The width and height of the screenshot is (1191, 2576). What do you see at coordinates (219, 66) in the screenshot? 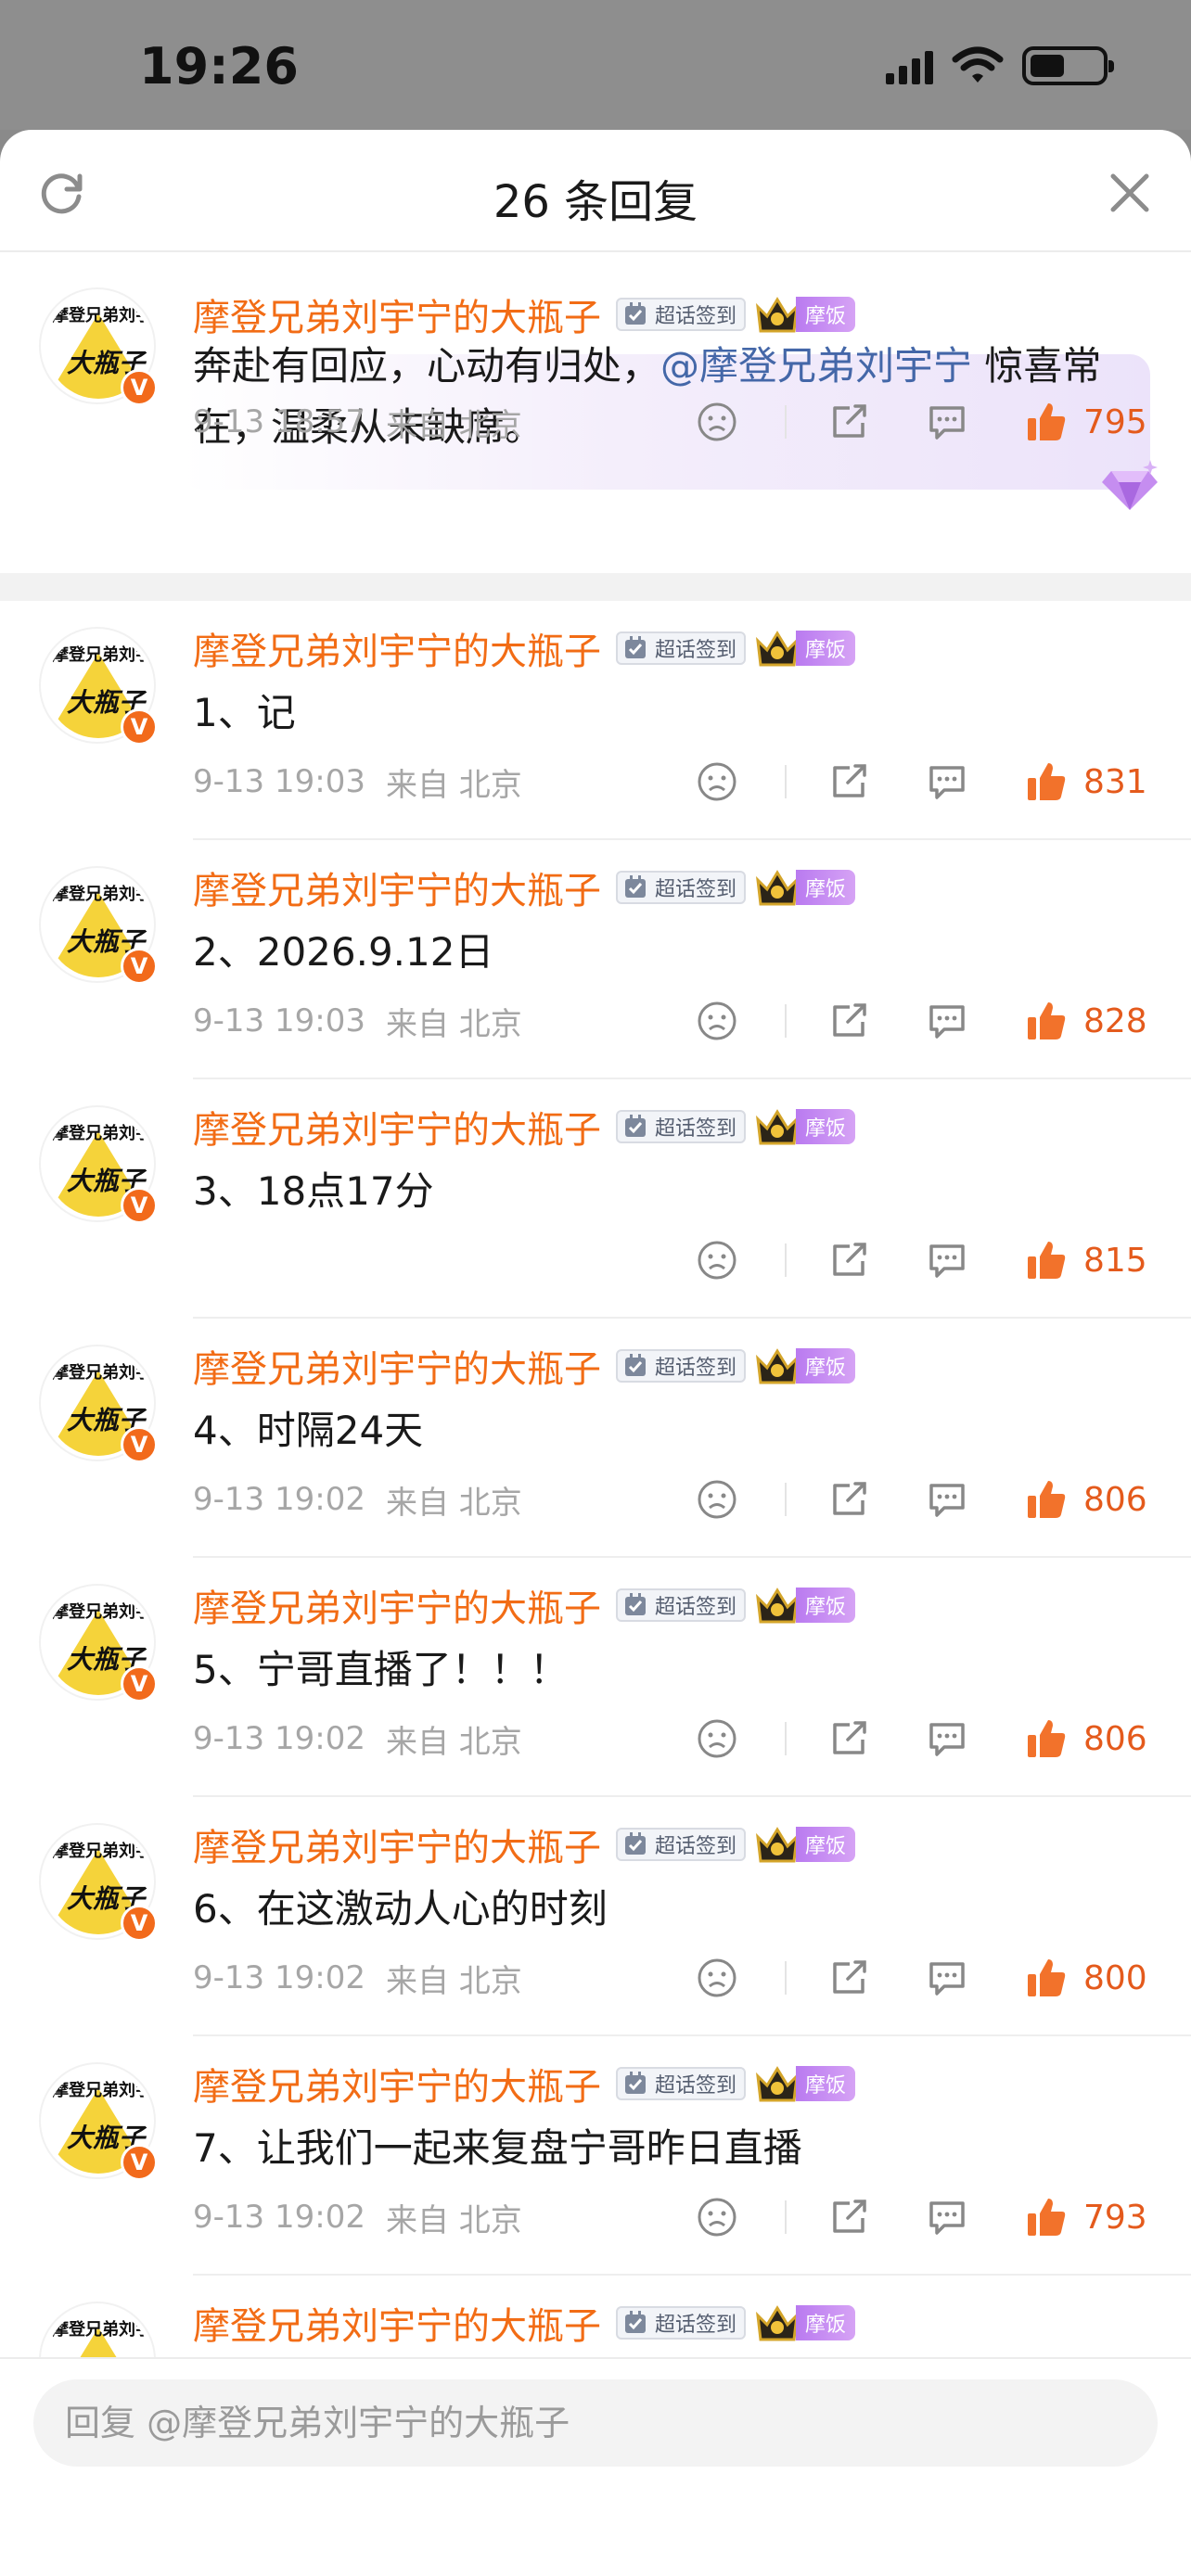
I see `status-time: 19:26` at bounding box center [219, 66].